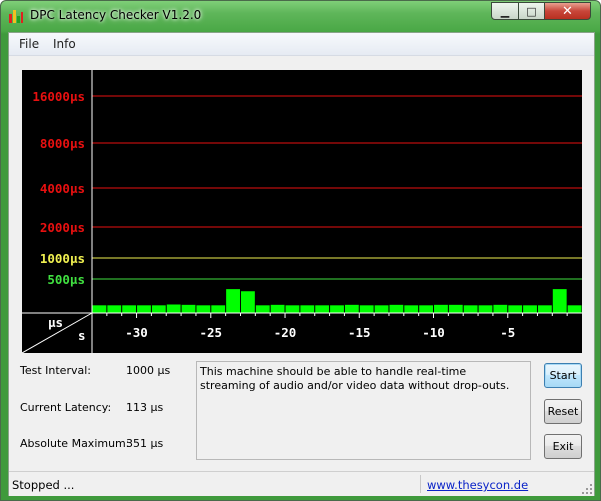 Image resolution: width=601 pixels, height=501 pixels. I want to click on website-link: www.thesycon.de, so click(477, 485).